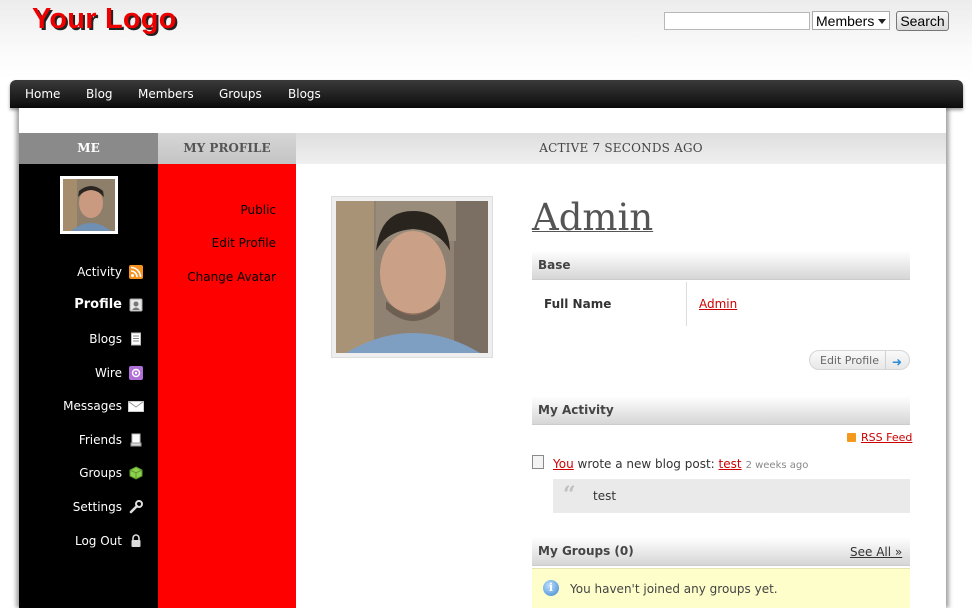  I want to click on activity-excerpt: “ test, so click(731, 496).